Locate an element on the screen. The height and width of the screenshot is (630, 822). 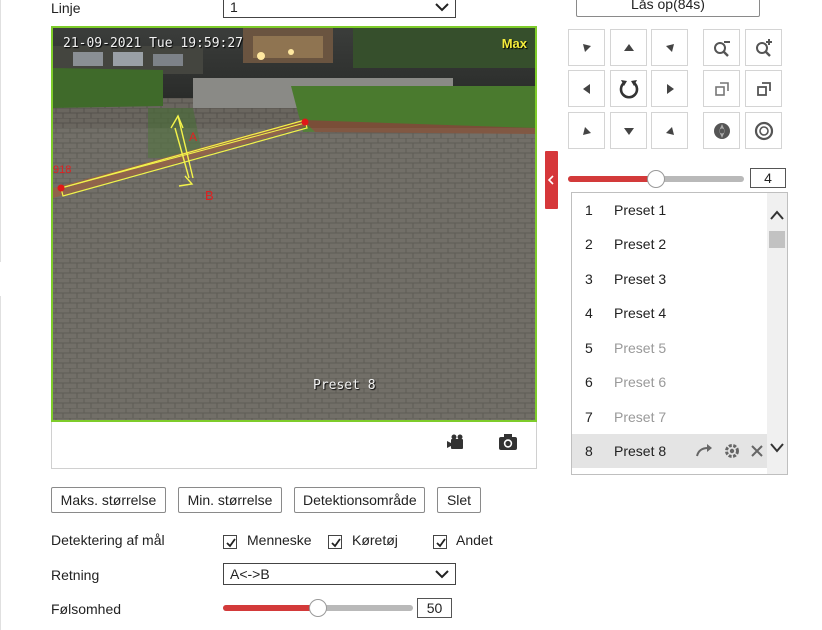
preset-row-selected: 8 Preset 8 is located at coordinates (670, 451).